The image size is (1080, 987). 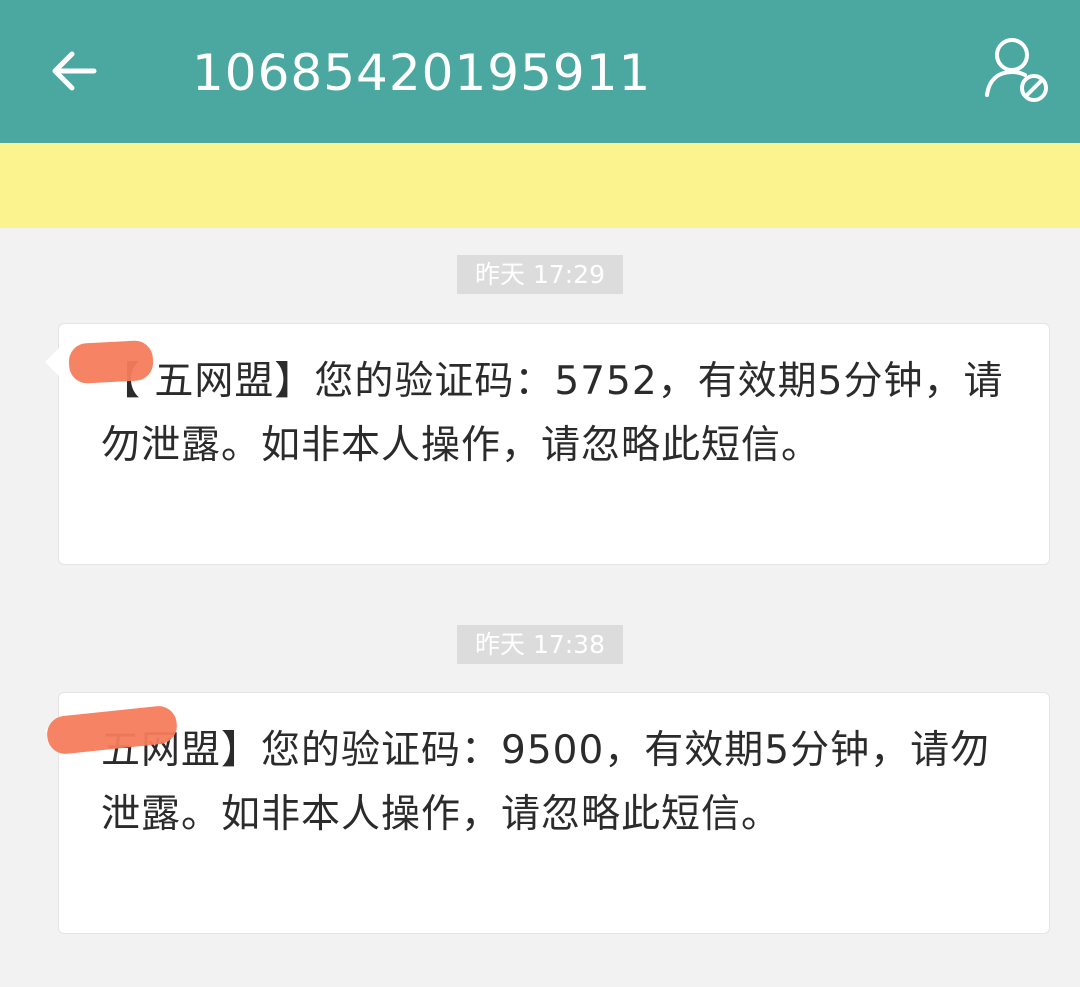 I want to click on back-button, so click(x=75, y=71).